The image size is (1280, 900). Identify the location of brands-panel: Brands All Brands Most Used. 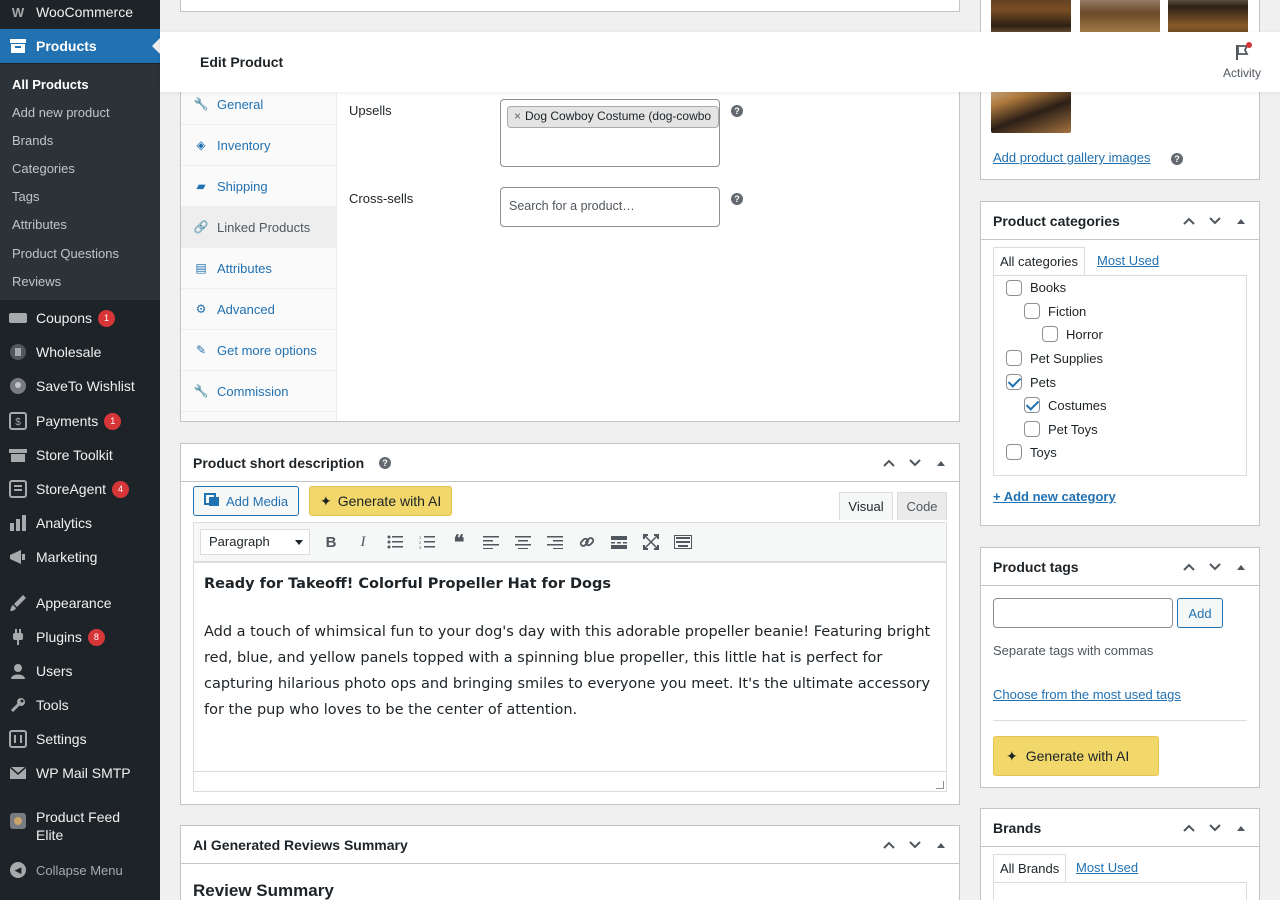
(1120, 854).